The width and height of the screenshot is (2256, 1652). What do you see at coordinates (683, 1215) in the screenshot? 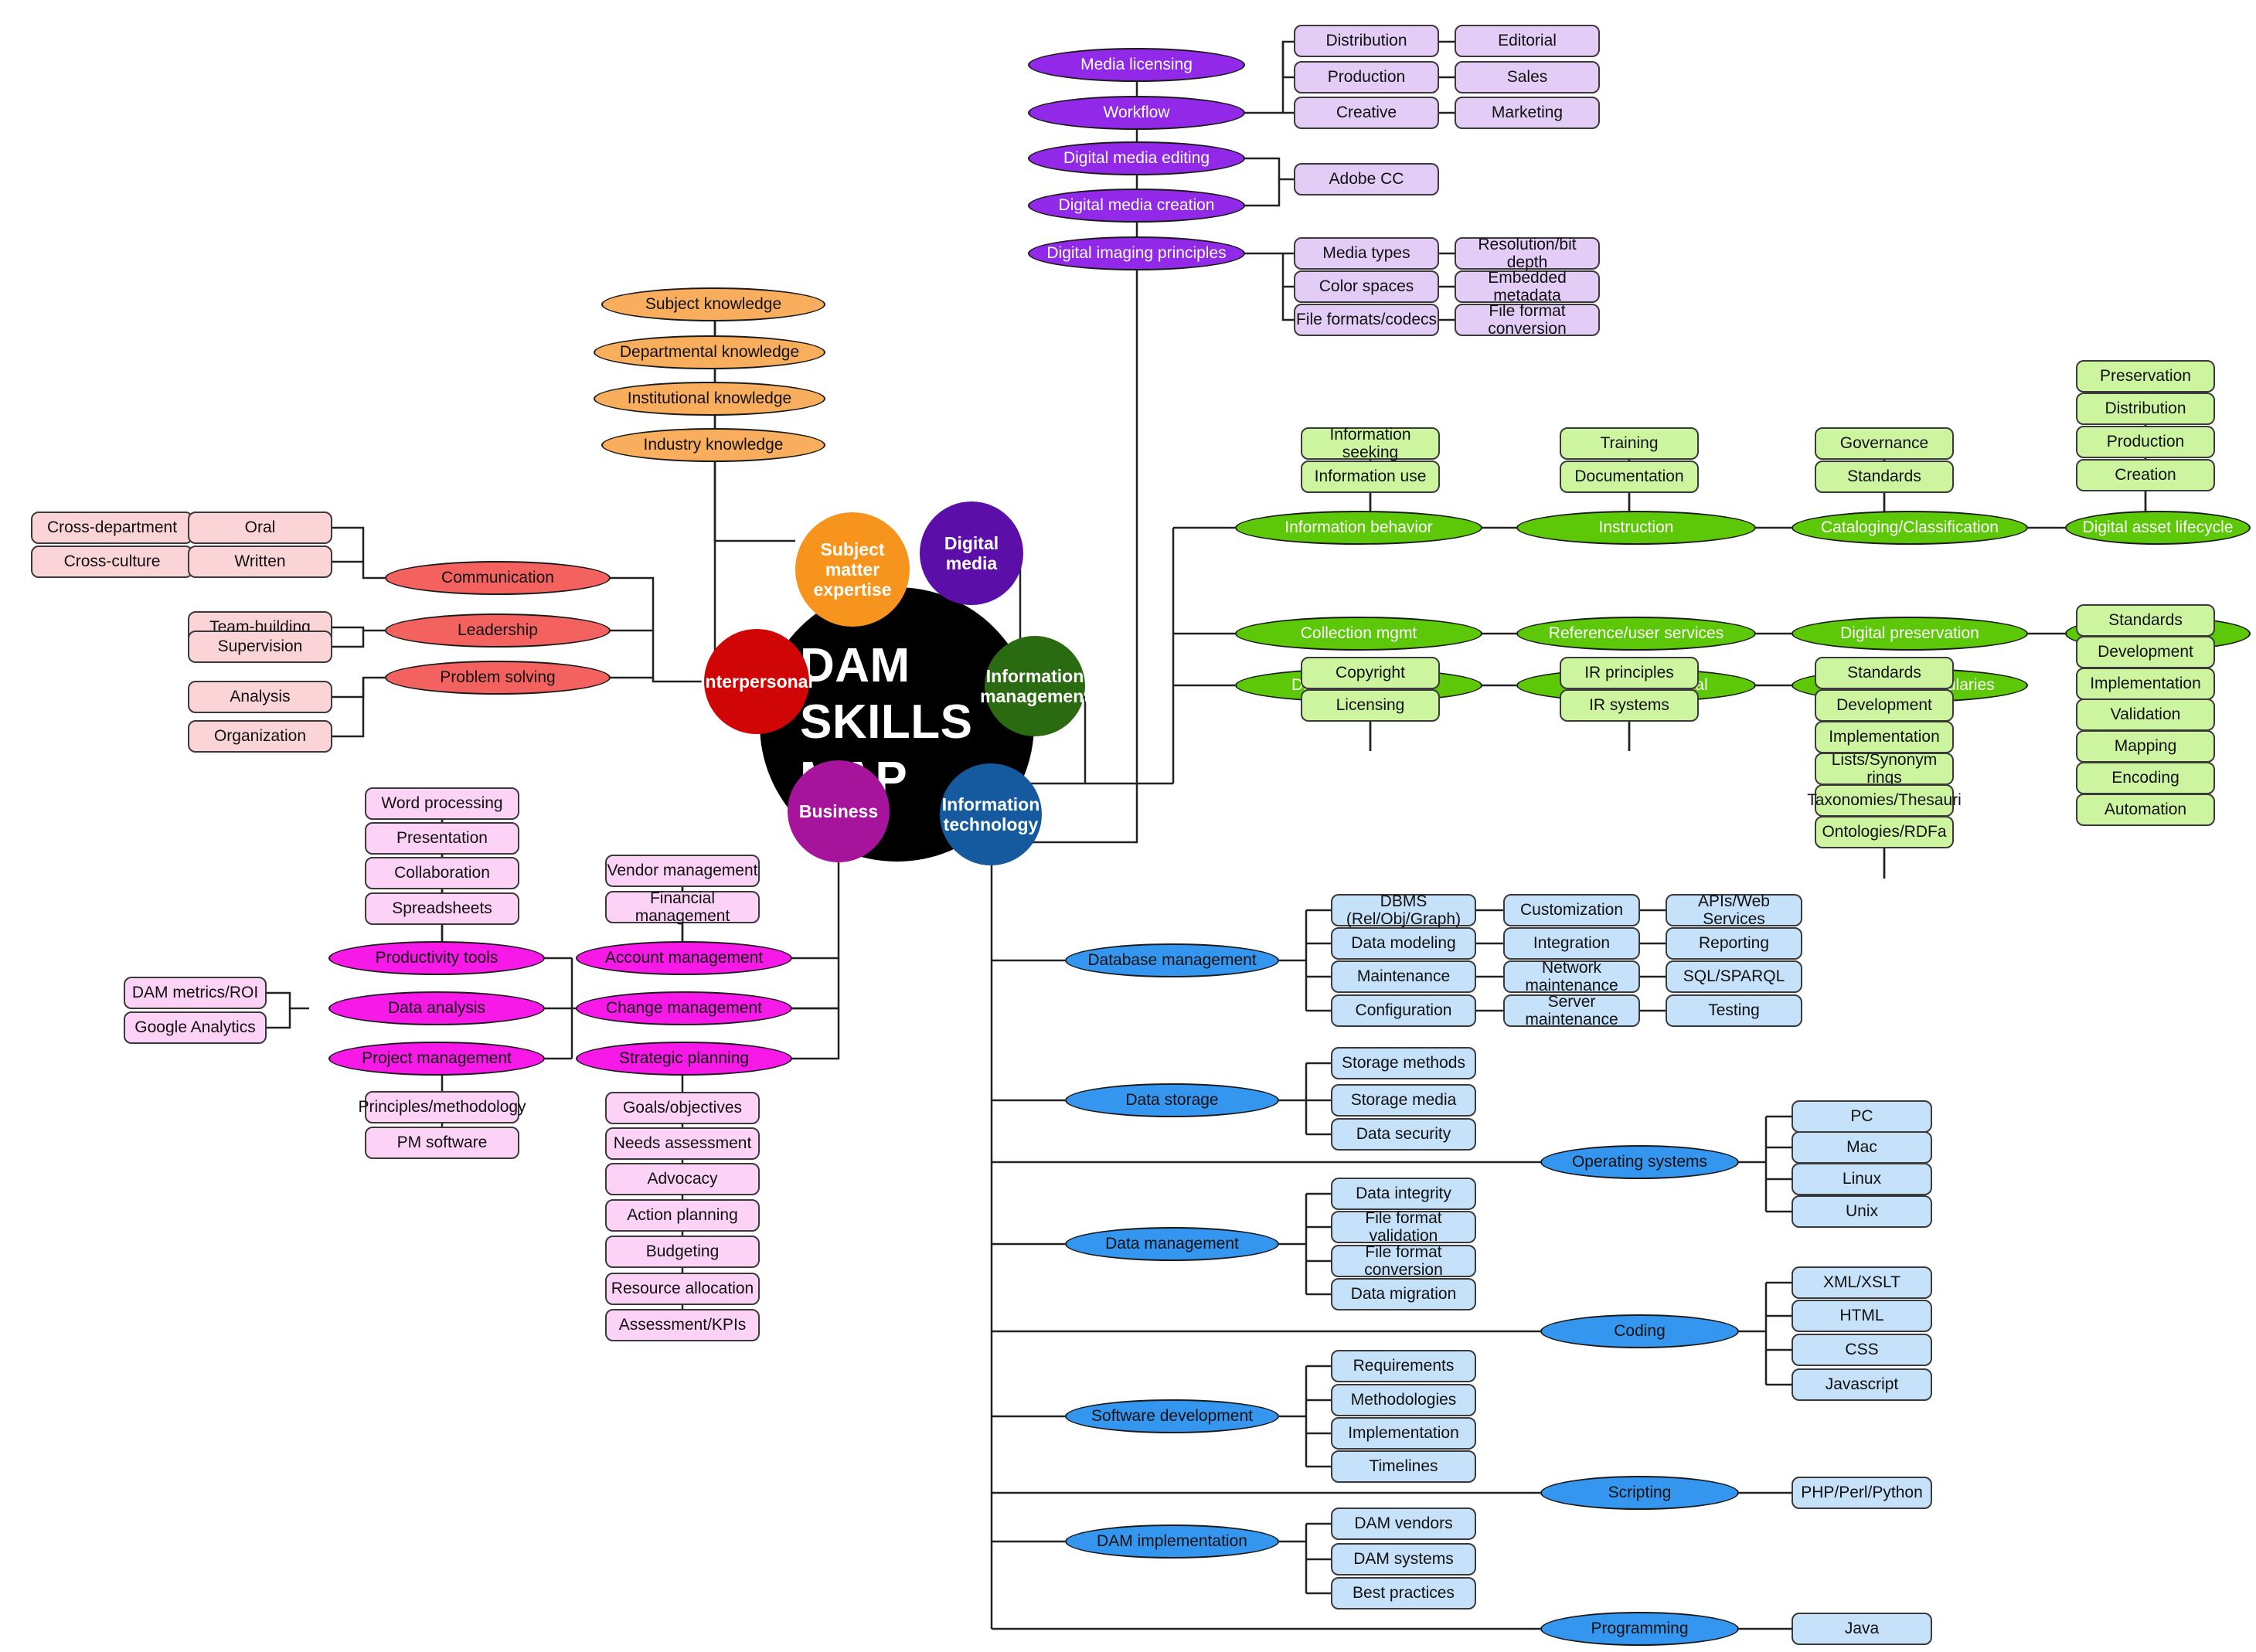
I see `node-action-planning: Action planning` at bounding box center [683, 1215].